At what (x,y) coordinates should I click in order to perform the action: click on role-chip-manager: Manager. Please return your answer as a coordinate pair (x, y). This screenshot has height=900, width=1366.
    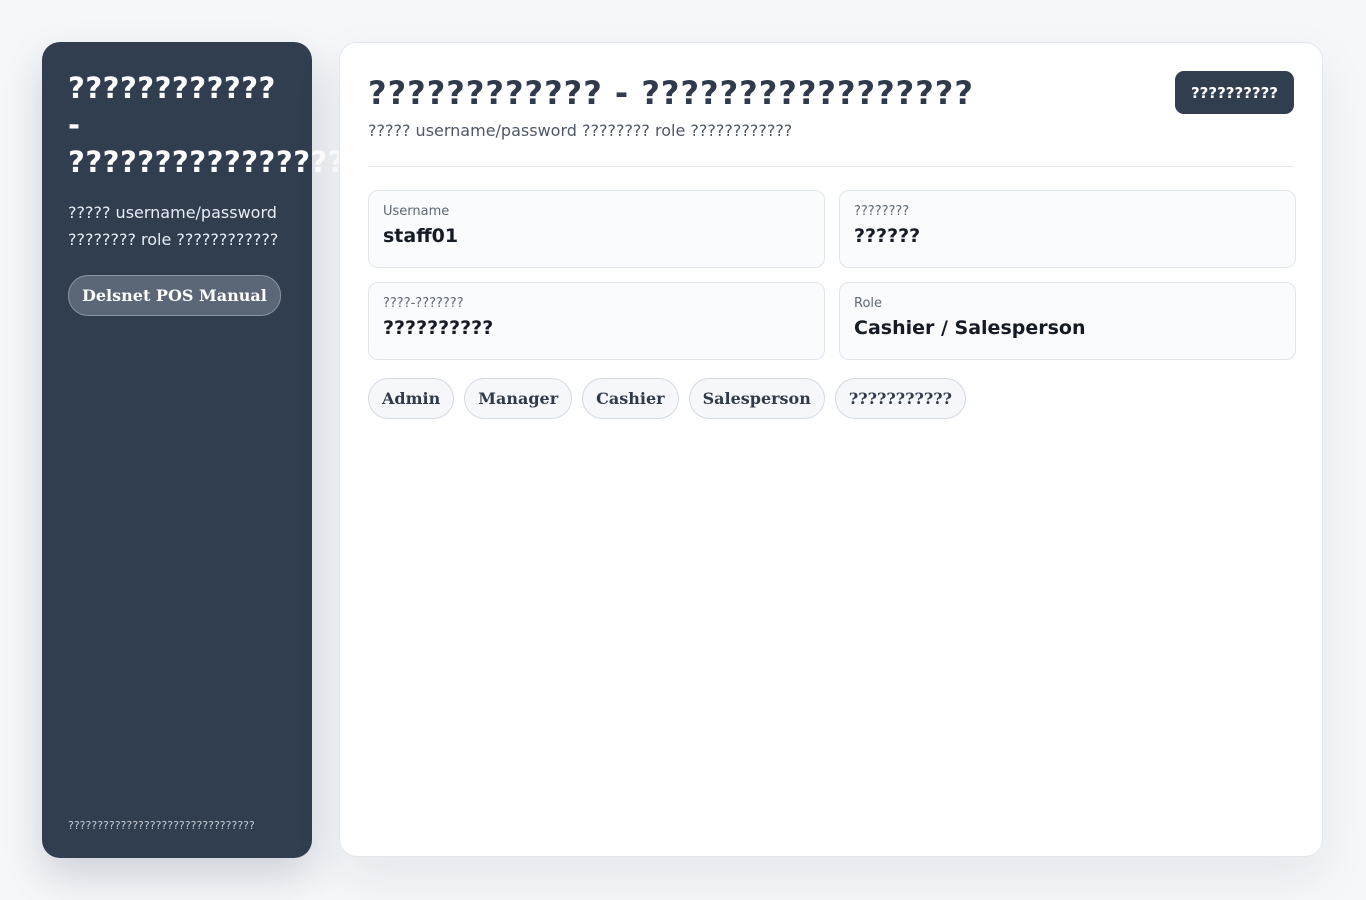
    Looking at the image, I should click on (518, 398).